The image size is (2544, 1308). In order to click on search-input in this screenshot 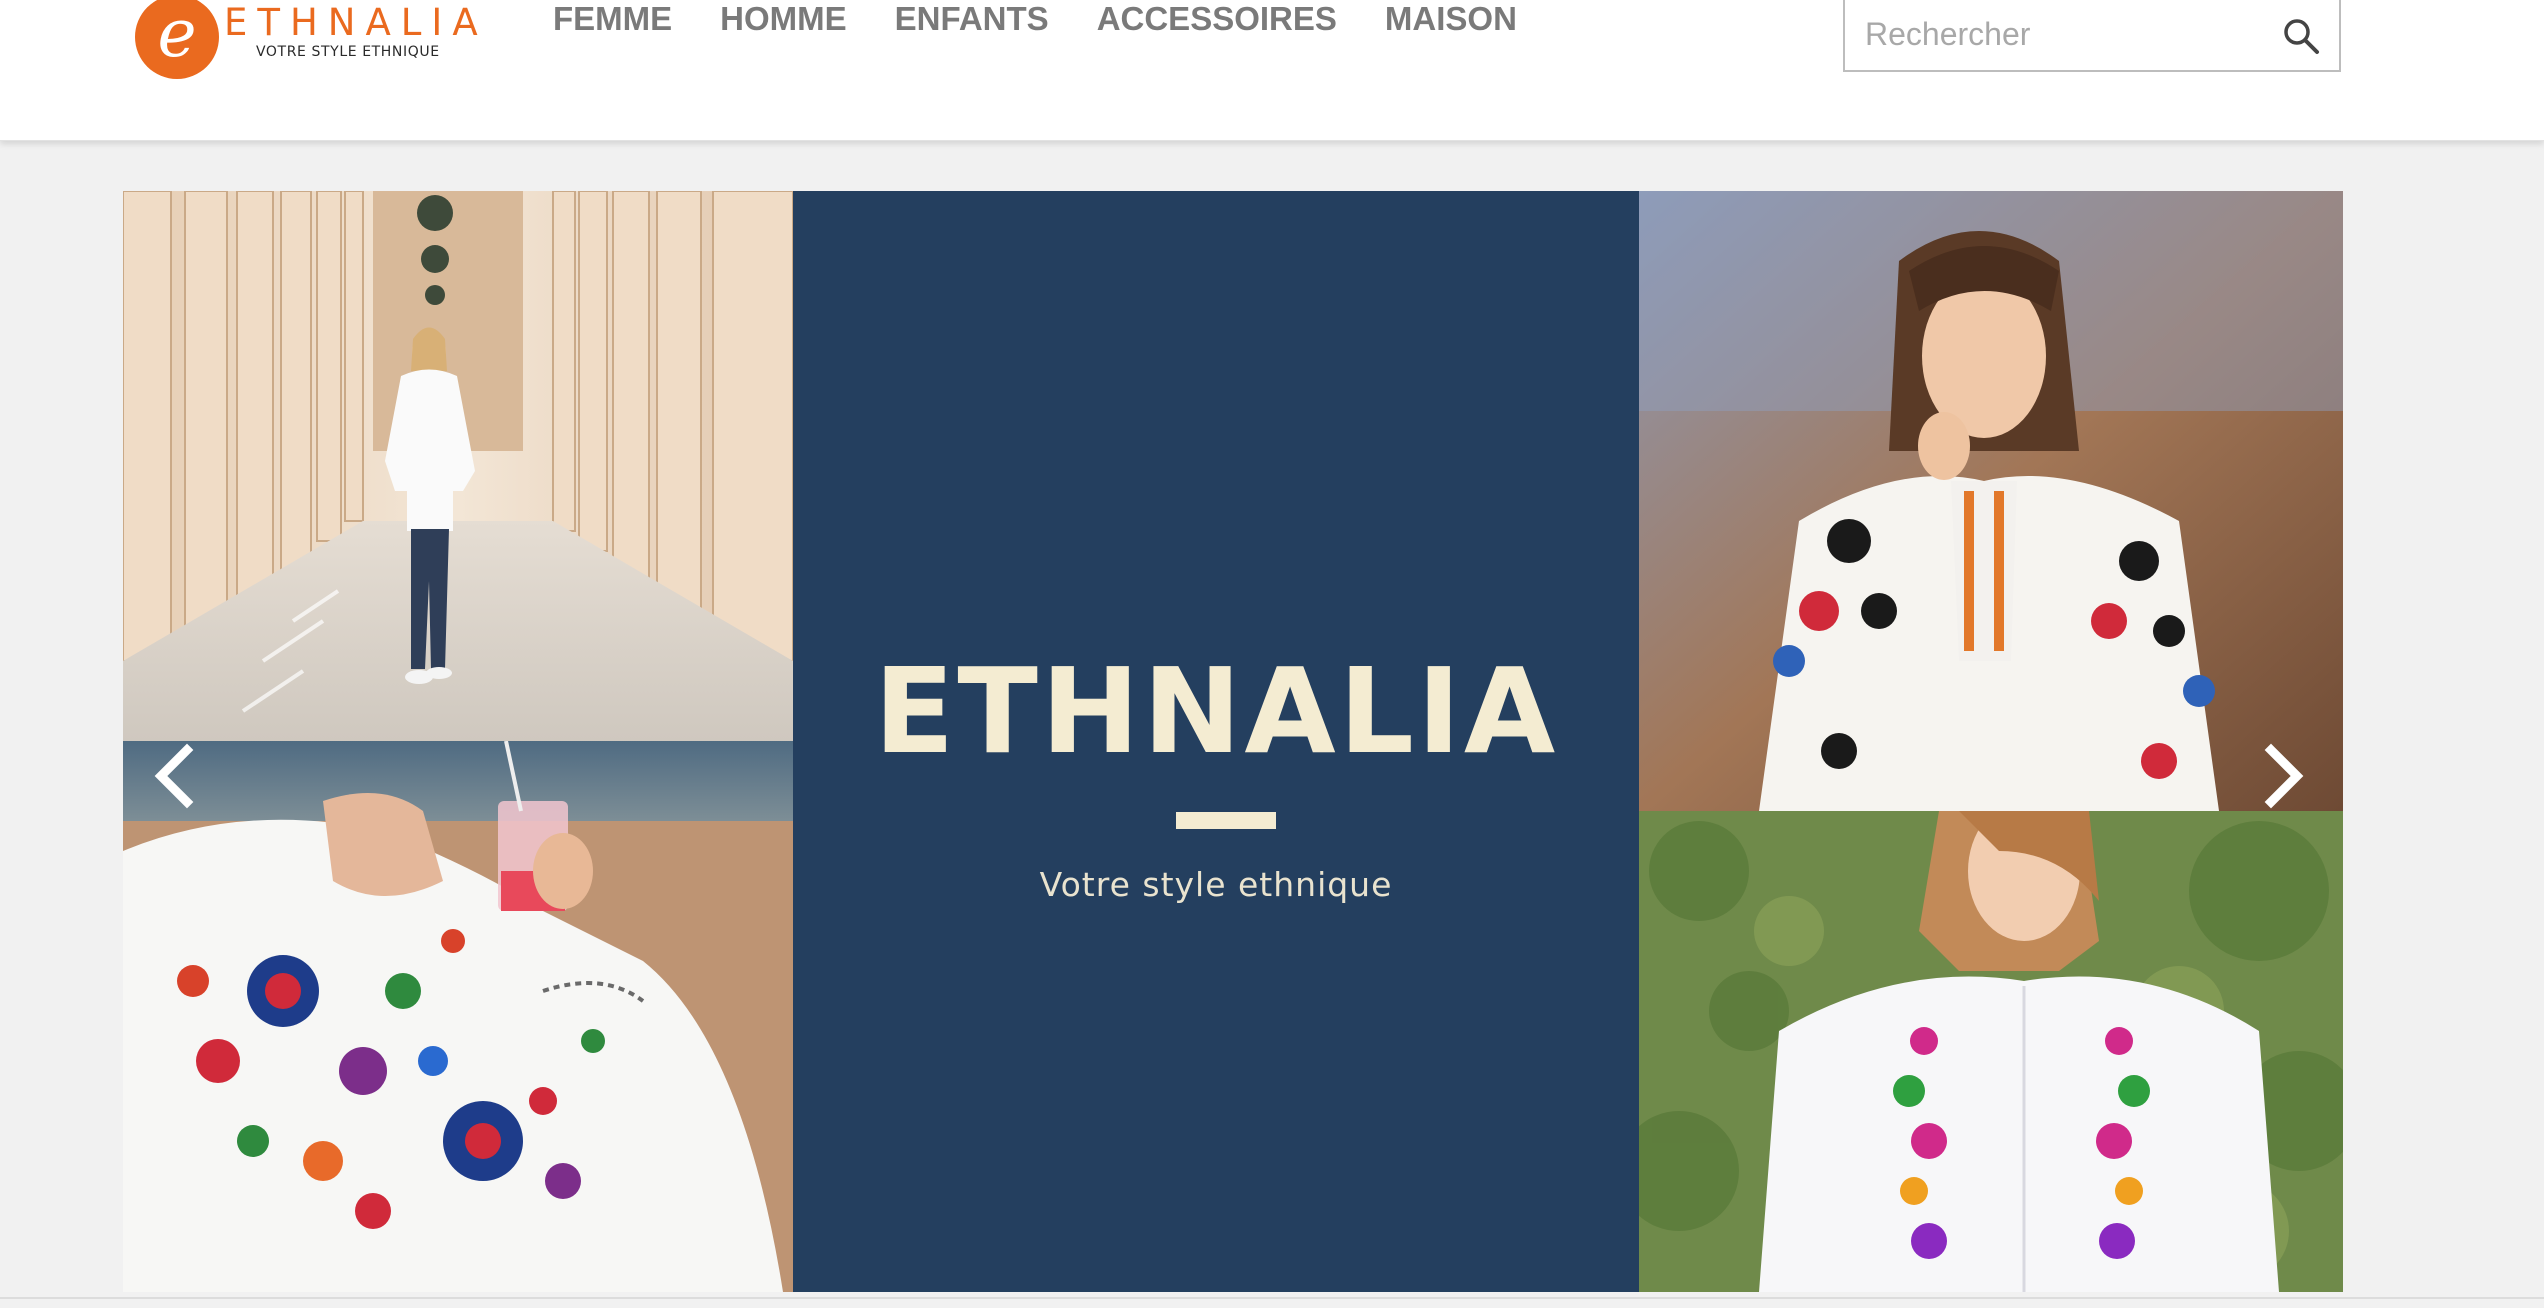, I will do `click(2065, 34)`.